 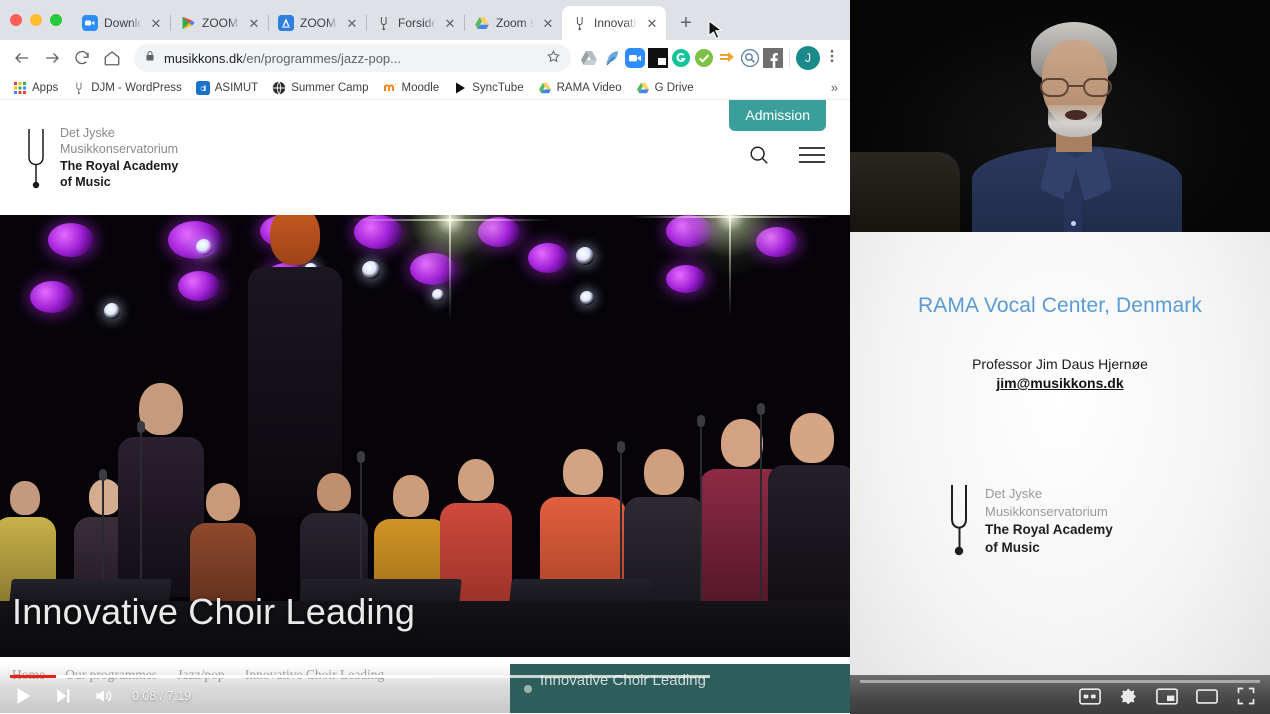 What do you see at coordinates (665, 88) in the screenshot?
I see `bookmark-g-drive: G Drive` at bounding box center [665, 88].